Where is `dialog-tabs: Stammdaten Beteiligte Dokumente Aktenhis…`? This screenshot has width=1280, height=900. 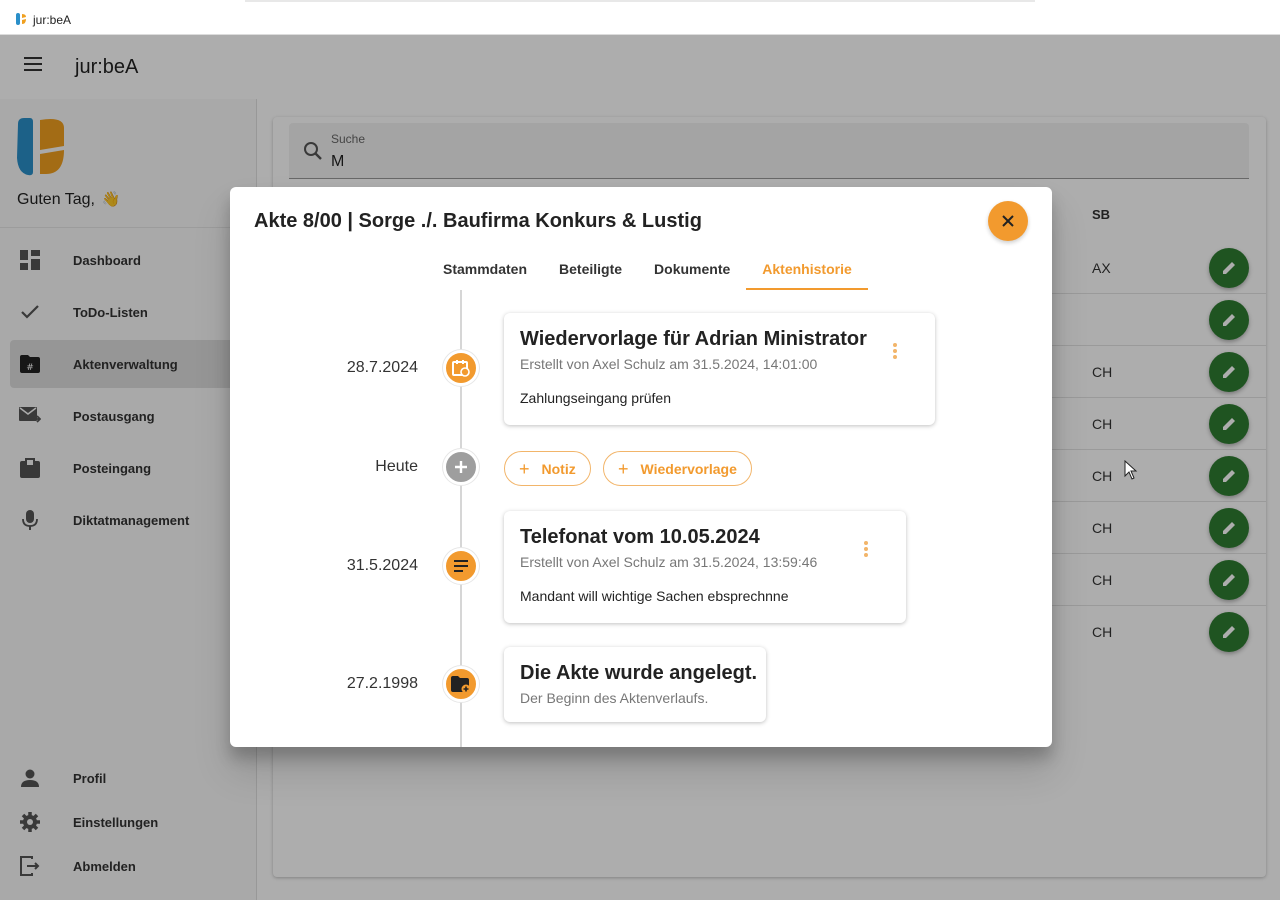 dialog-tabs: Stammdaten Beteiligte Dokumente Aktenhis… is located at coordinates (648, 268).